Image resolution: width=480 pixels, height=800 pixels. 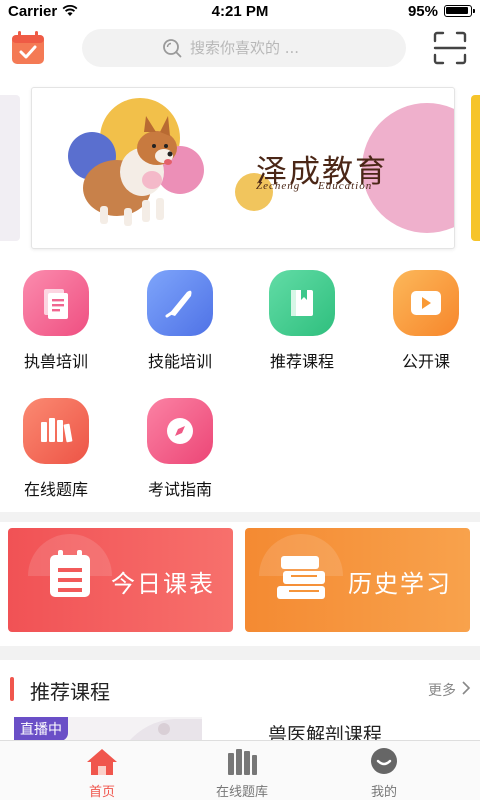 I want to click on calendar-icon, so click(x=28, y=48).